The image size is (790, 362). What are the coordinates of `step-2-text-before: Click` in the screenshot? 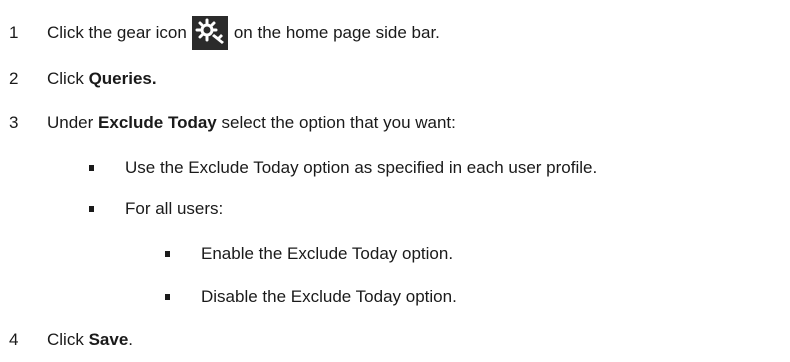 It's located at (65, 78).